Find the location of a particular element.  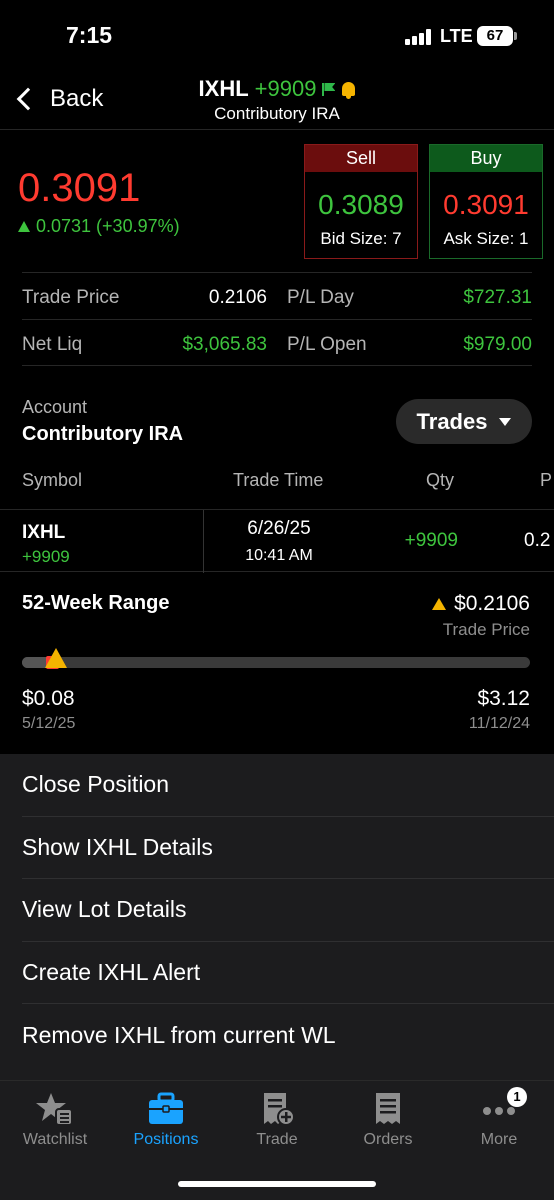

tab-positions: Positions is located at coordinates (166, 1120).